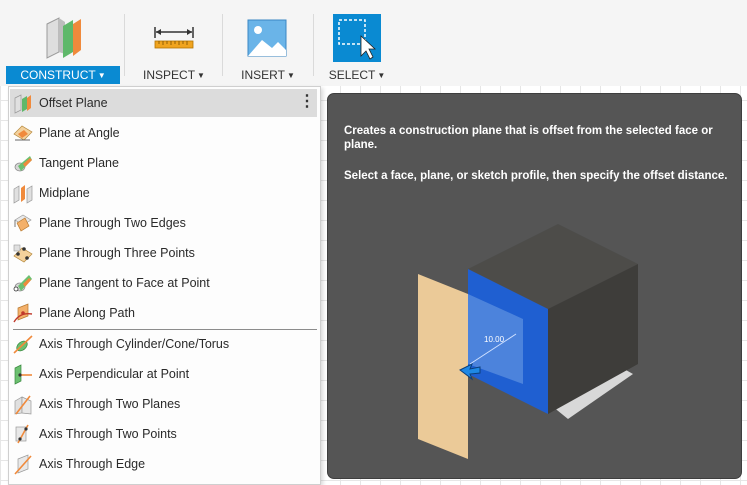  I want to click on menu-item-label: Axis Through Edge, so click(92, 464).